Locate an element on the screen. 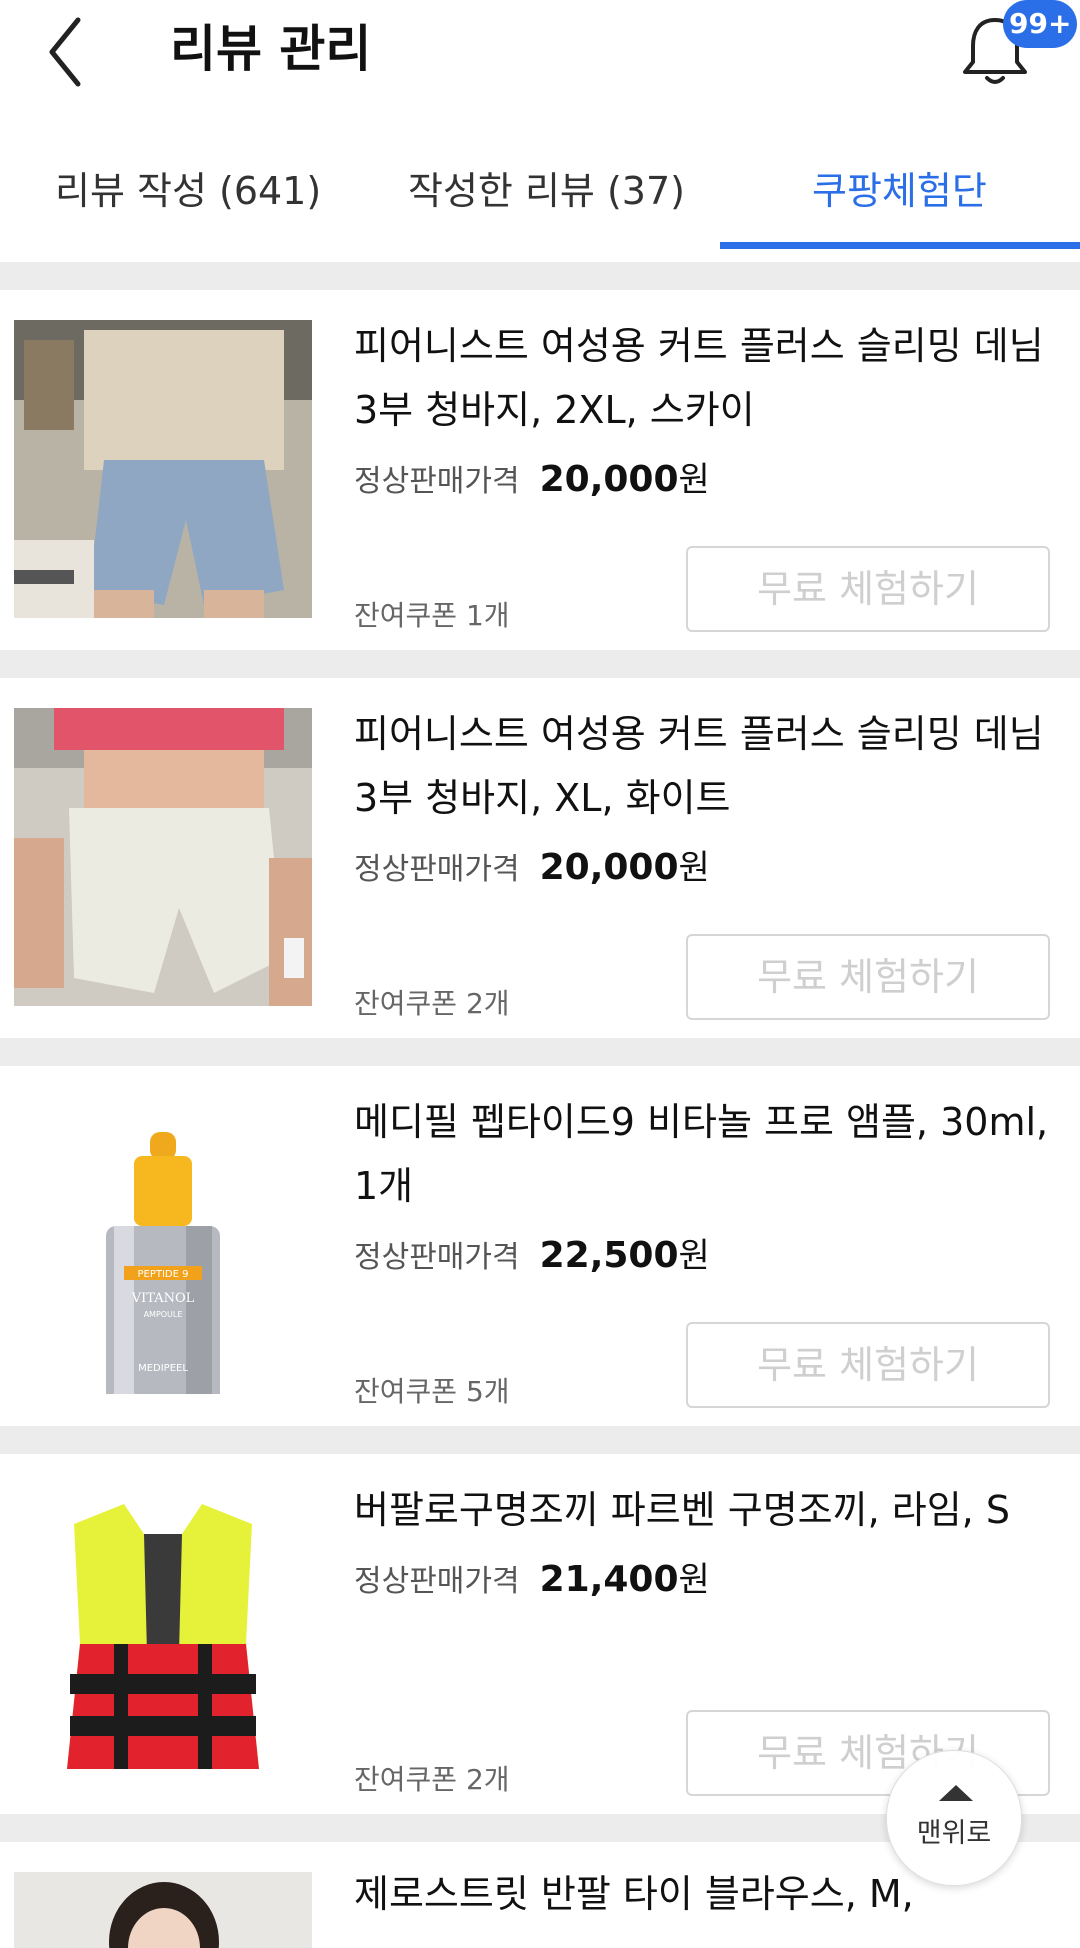  app-header: 리뷰 관리 99+ is located at coordinates (540, 55).